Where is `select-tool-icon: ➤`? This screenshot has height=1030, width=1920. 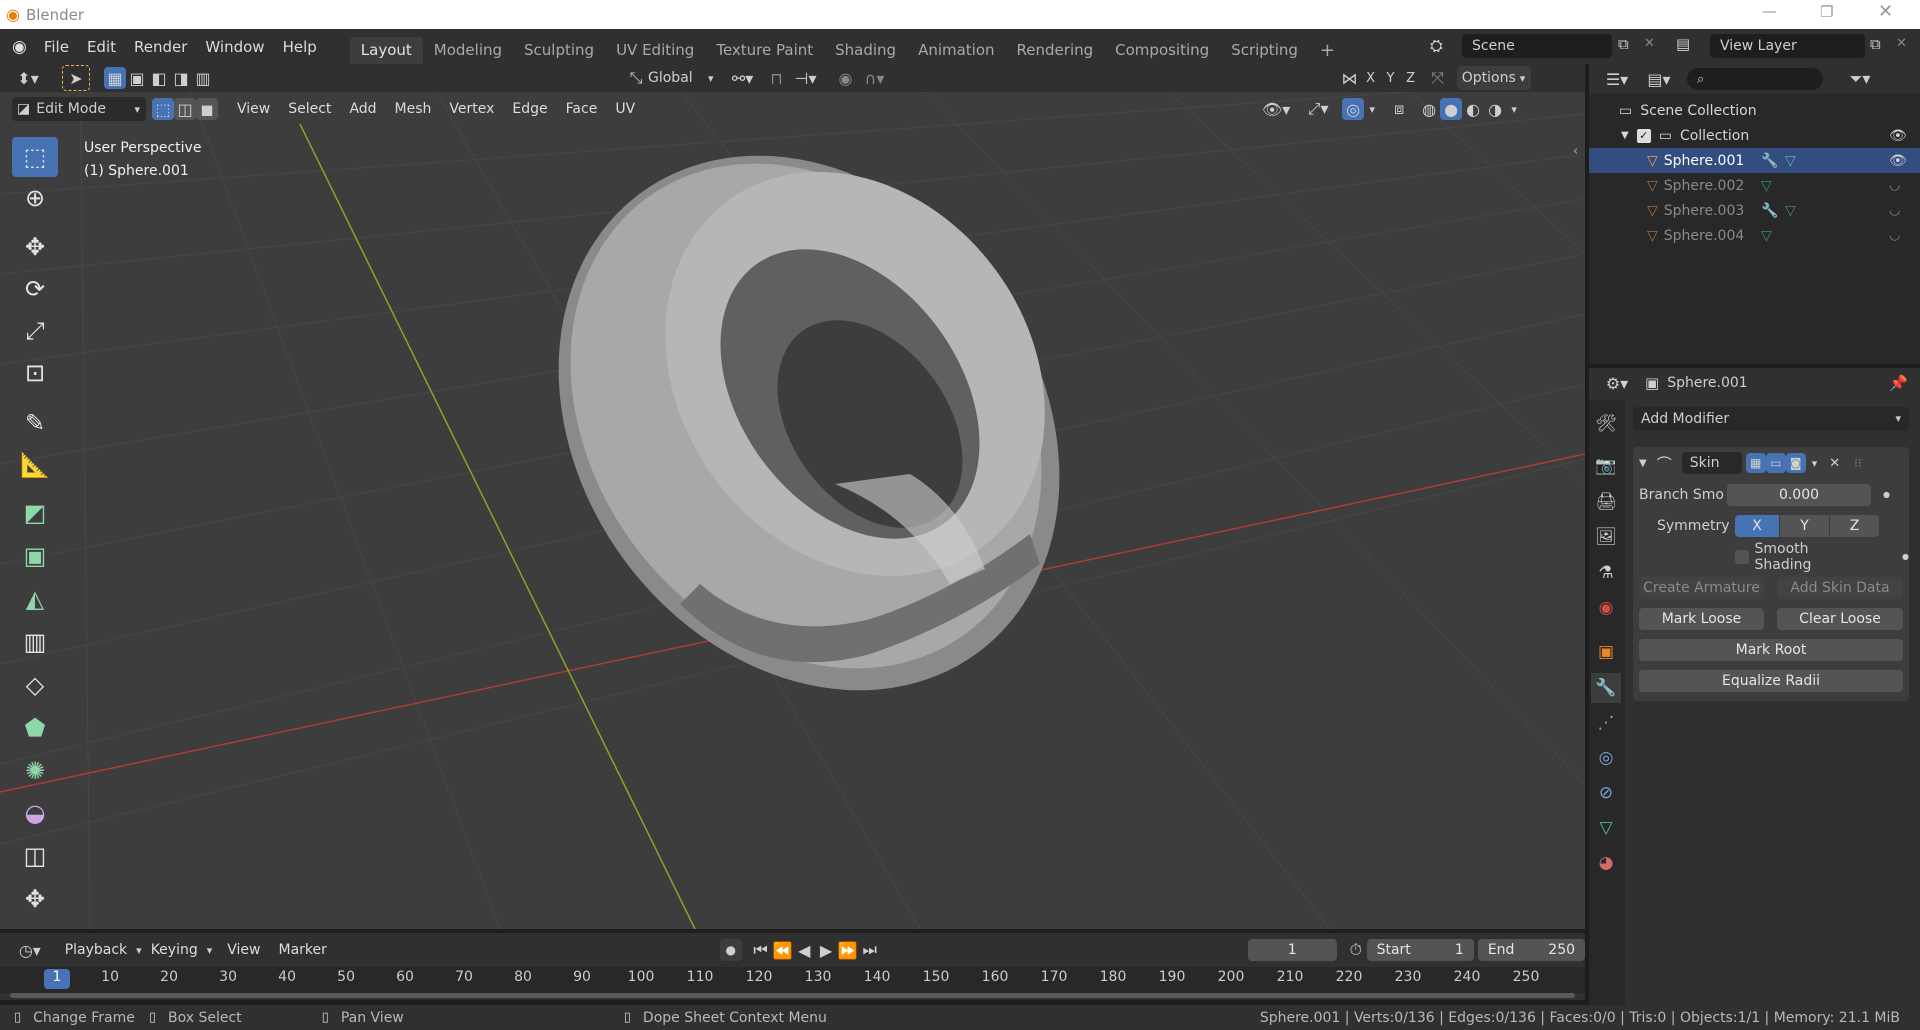
select-tool-icon: ➤ is located at coordinates (76, 78).